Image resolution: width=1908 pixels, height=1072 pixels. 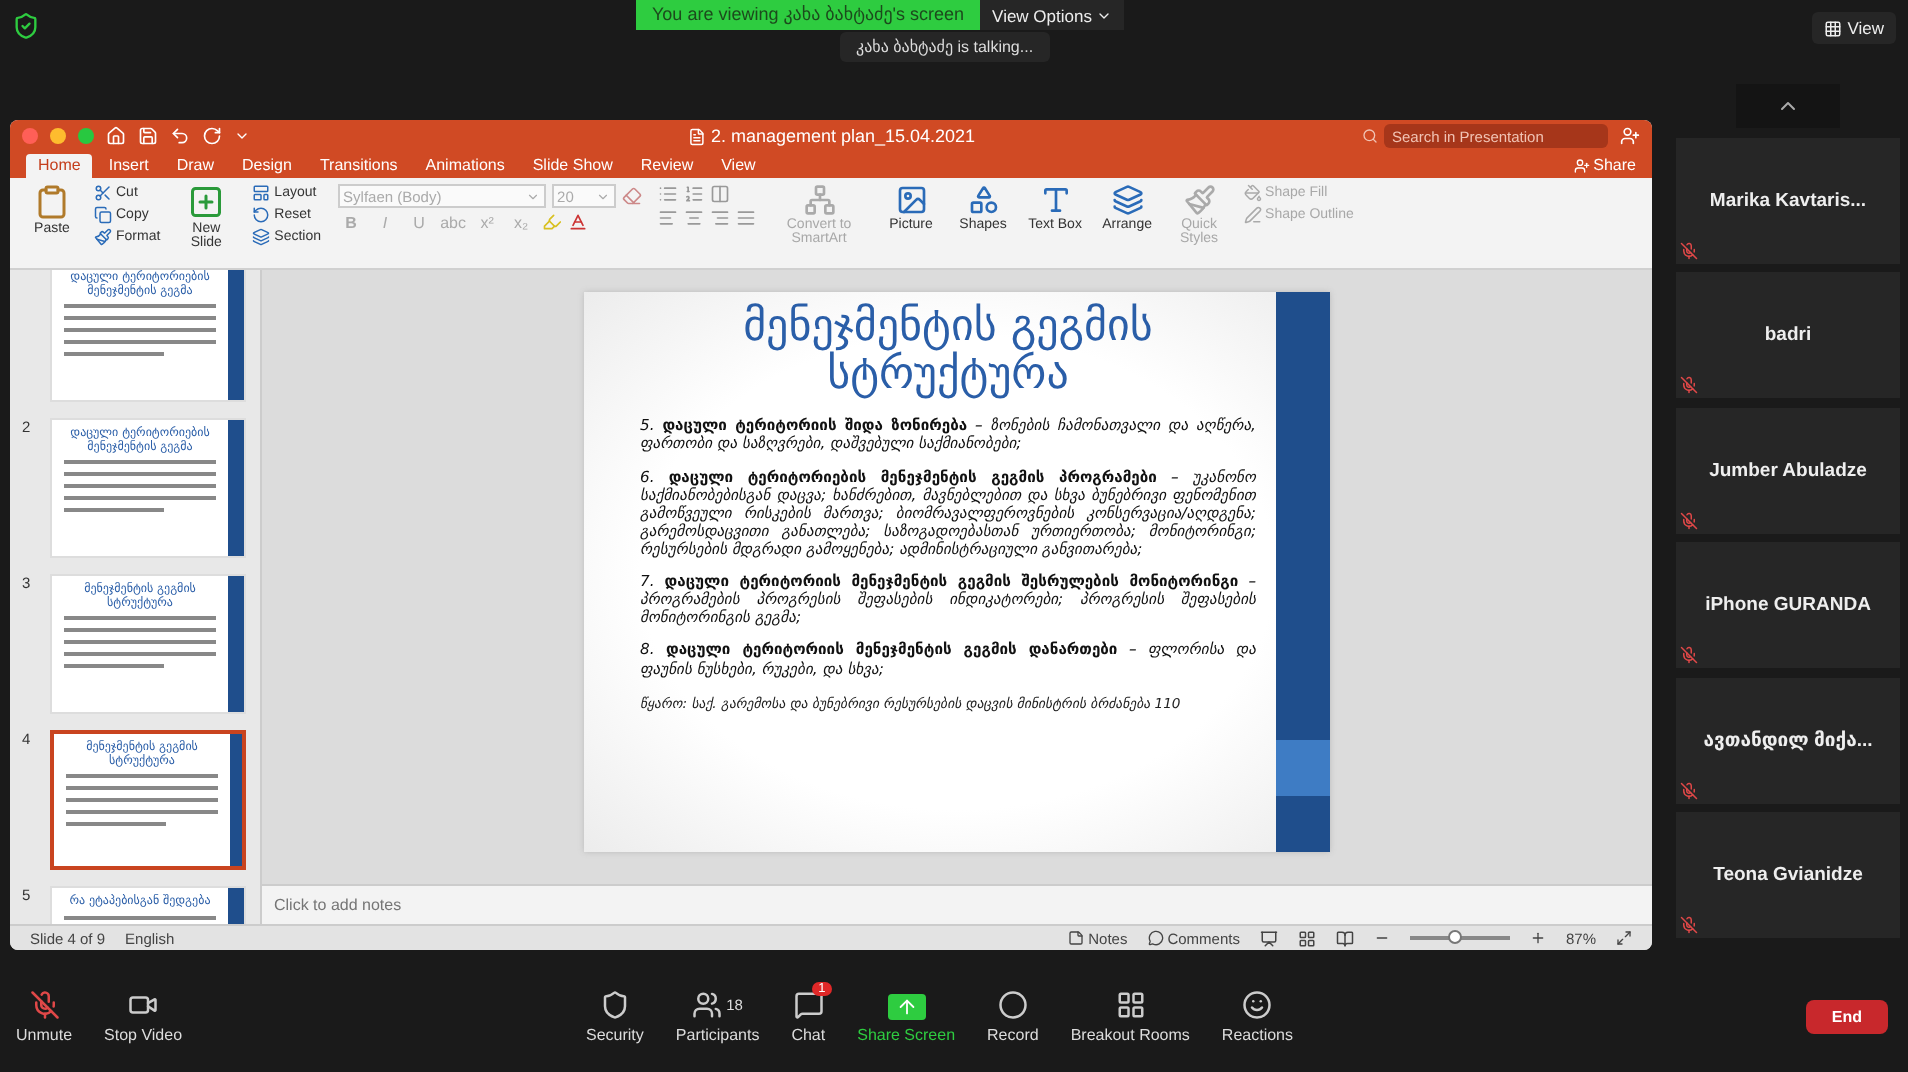 I want to click on toolbar-button: Unmute, so click(x=44, y=1017).